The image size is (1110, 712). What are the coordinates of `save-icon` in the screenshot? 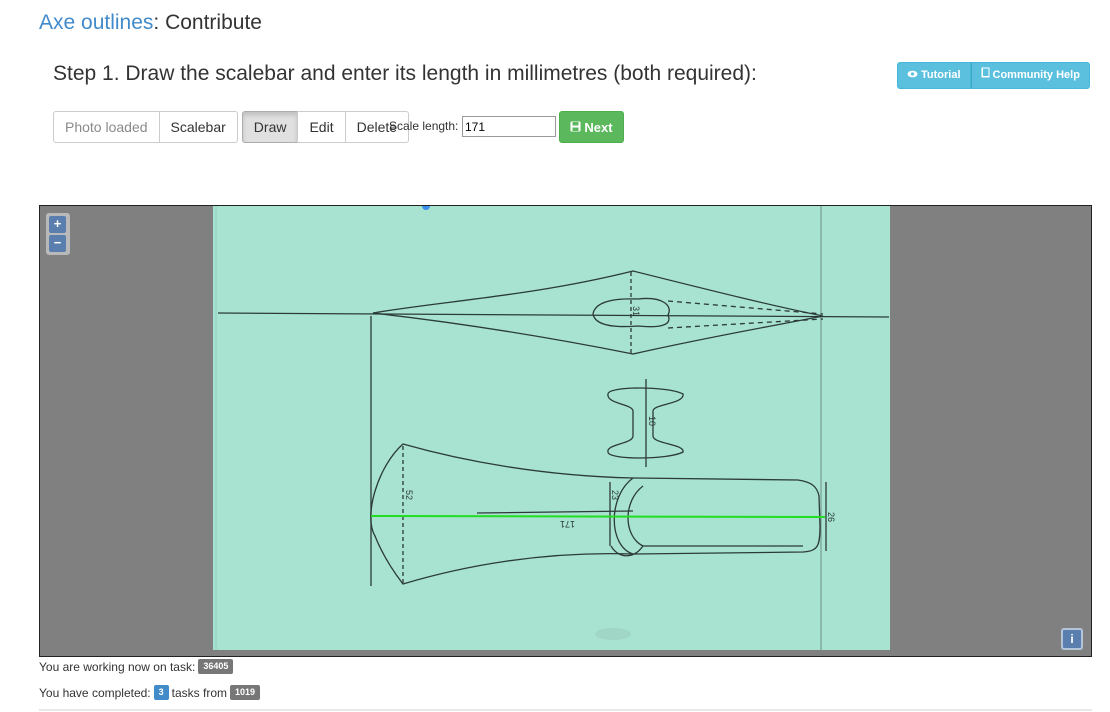 It's located at (575, 127).